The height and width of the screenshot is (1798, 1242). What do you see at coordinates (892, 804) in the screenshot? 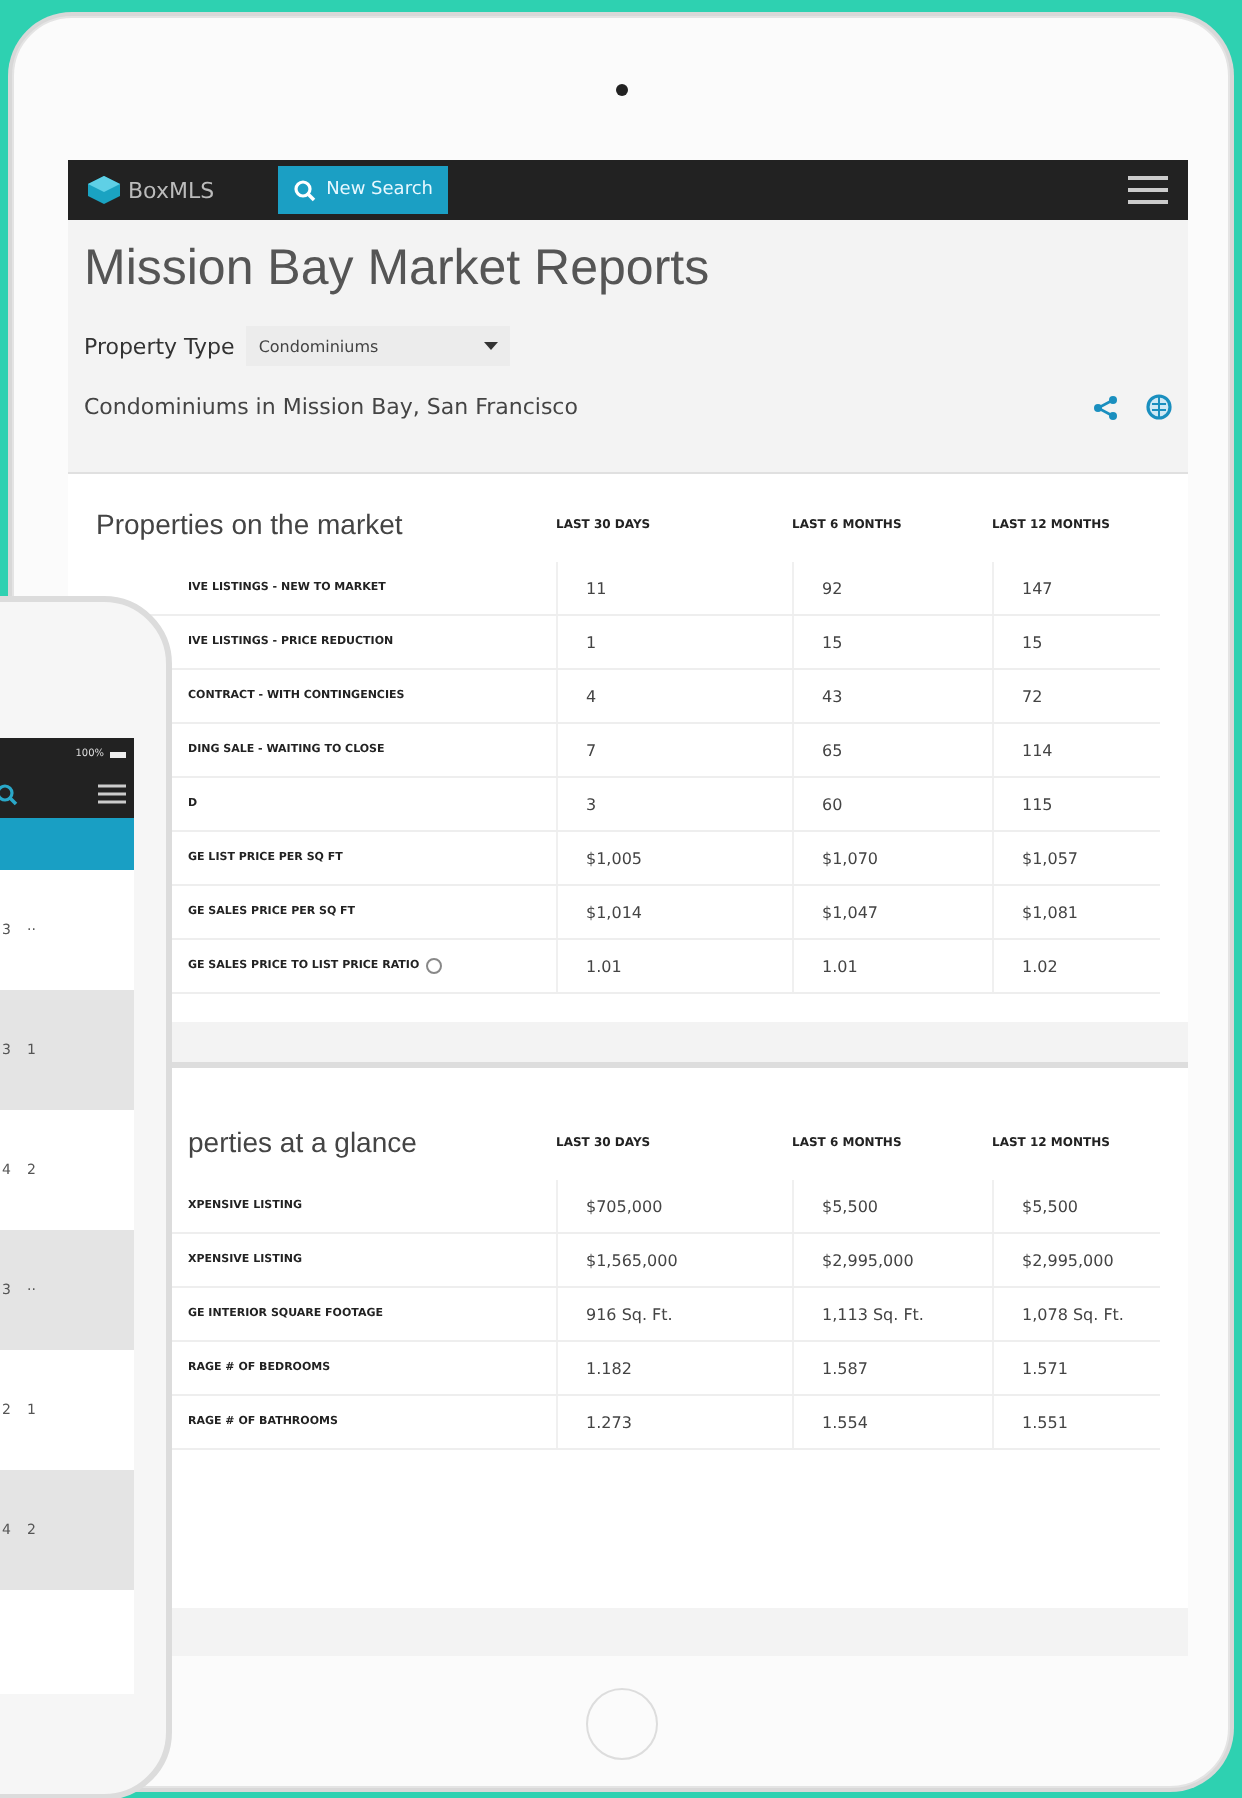
I see `table-cell: 60` at bounding box center [892, 804].